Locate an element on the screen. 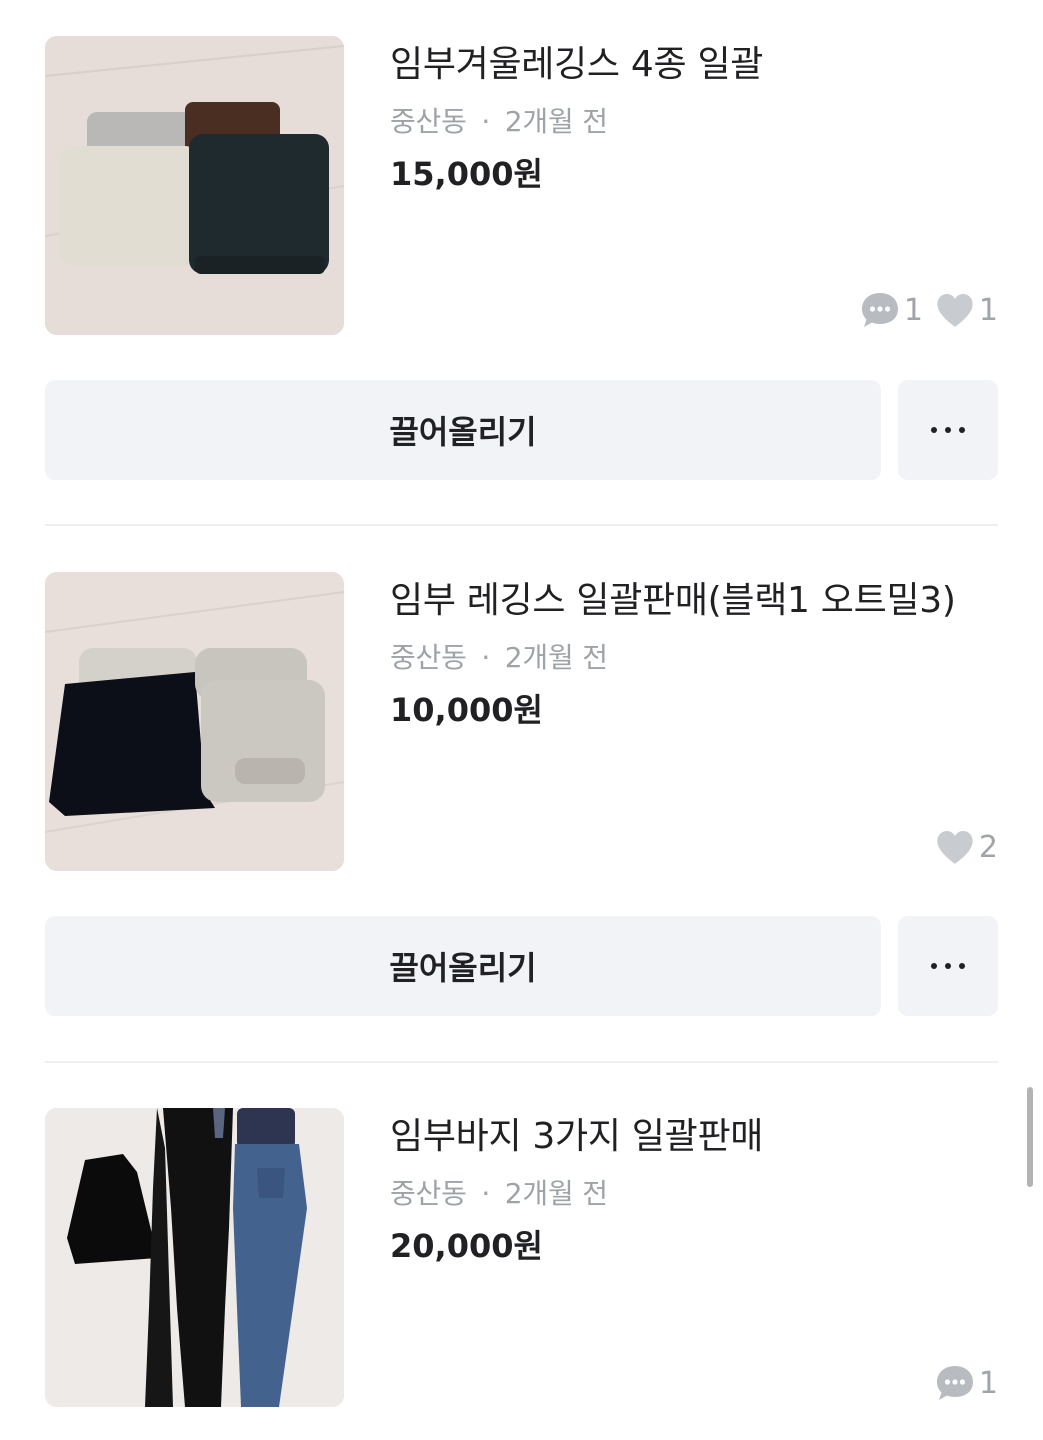  item-divider is located at coordinates (521, 525).